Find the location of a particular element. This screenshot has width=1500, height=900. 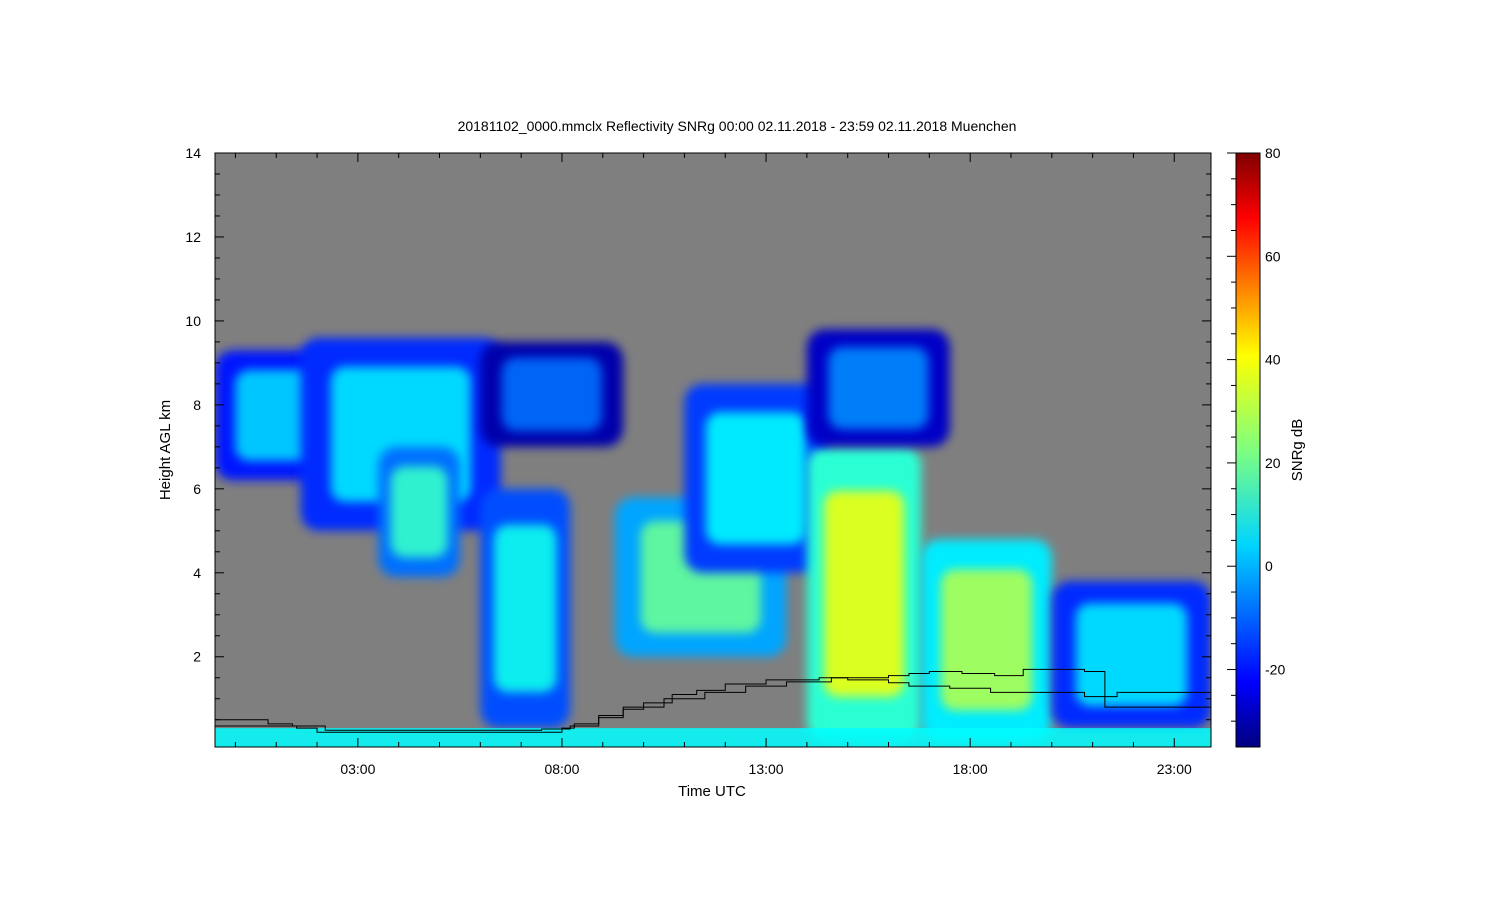

y-tick-label: 6 is located at coordinates (197, 489).